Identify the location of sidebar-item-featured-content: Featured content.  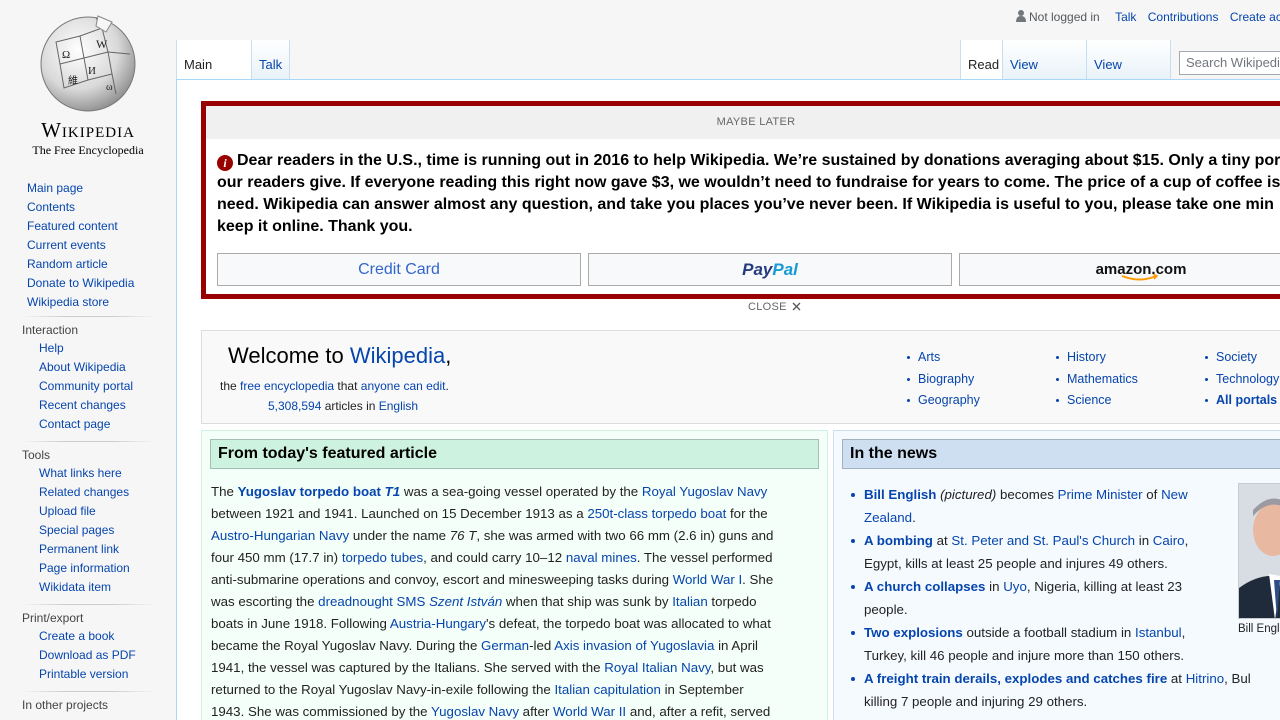
(88, 226).